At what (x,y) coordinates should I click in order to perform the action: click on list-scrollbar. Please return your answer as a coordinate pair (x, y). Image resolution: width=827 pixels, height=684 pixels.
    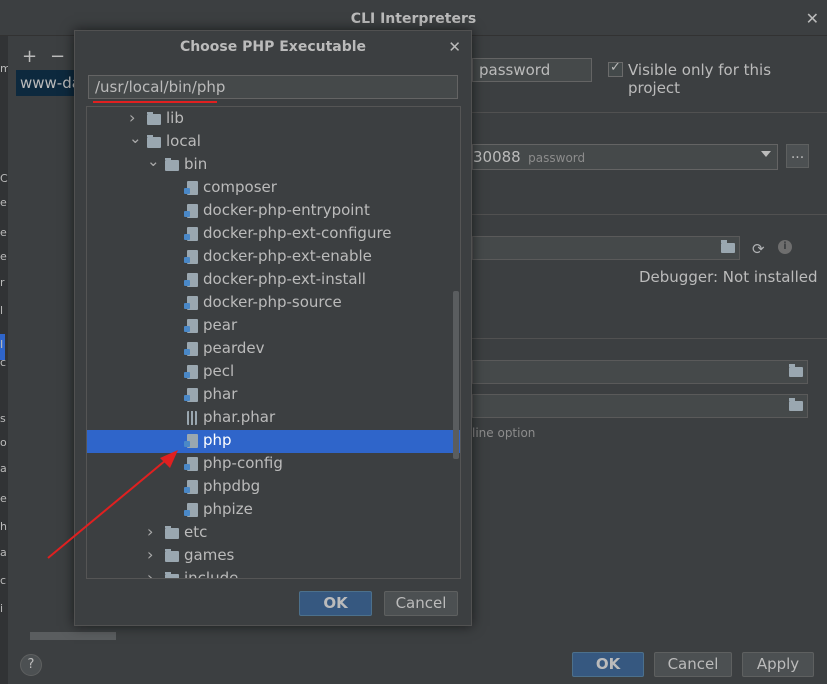
    Looking at the image, I should click on (73, 636).